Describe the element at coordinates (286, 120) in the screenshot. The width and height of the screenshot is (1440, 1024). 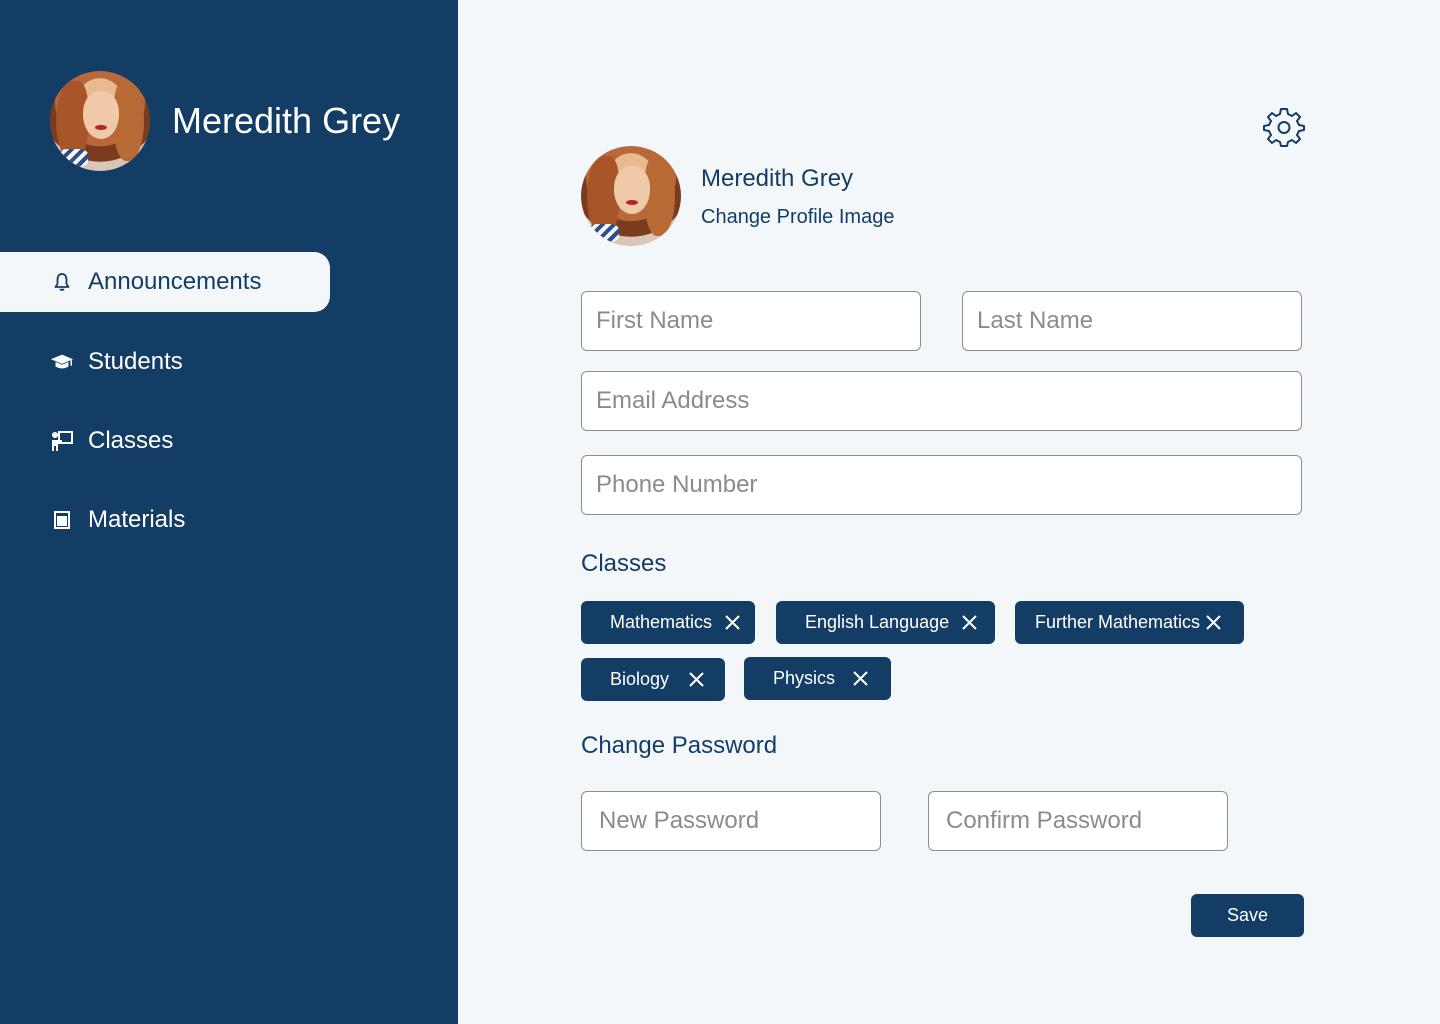
I see `sidebar-user-name: Meredith Grey` at that location.